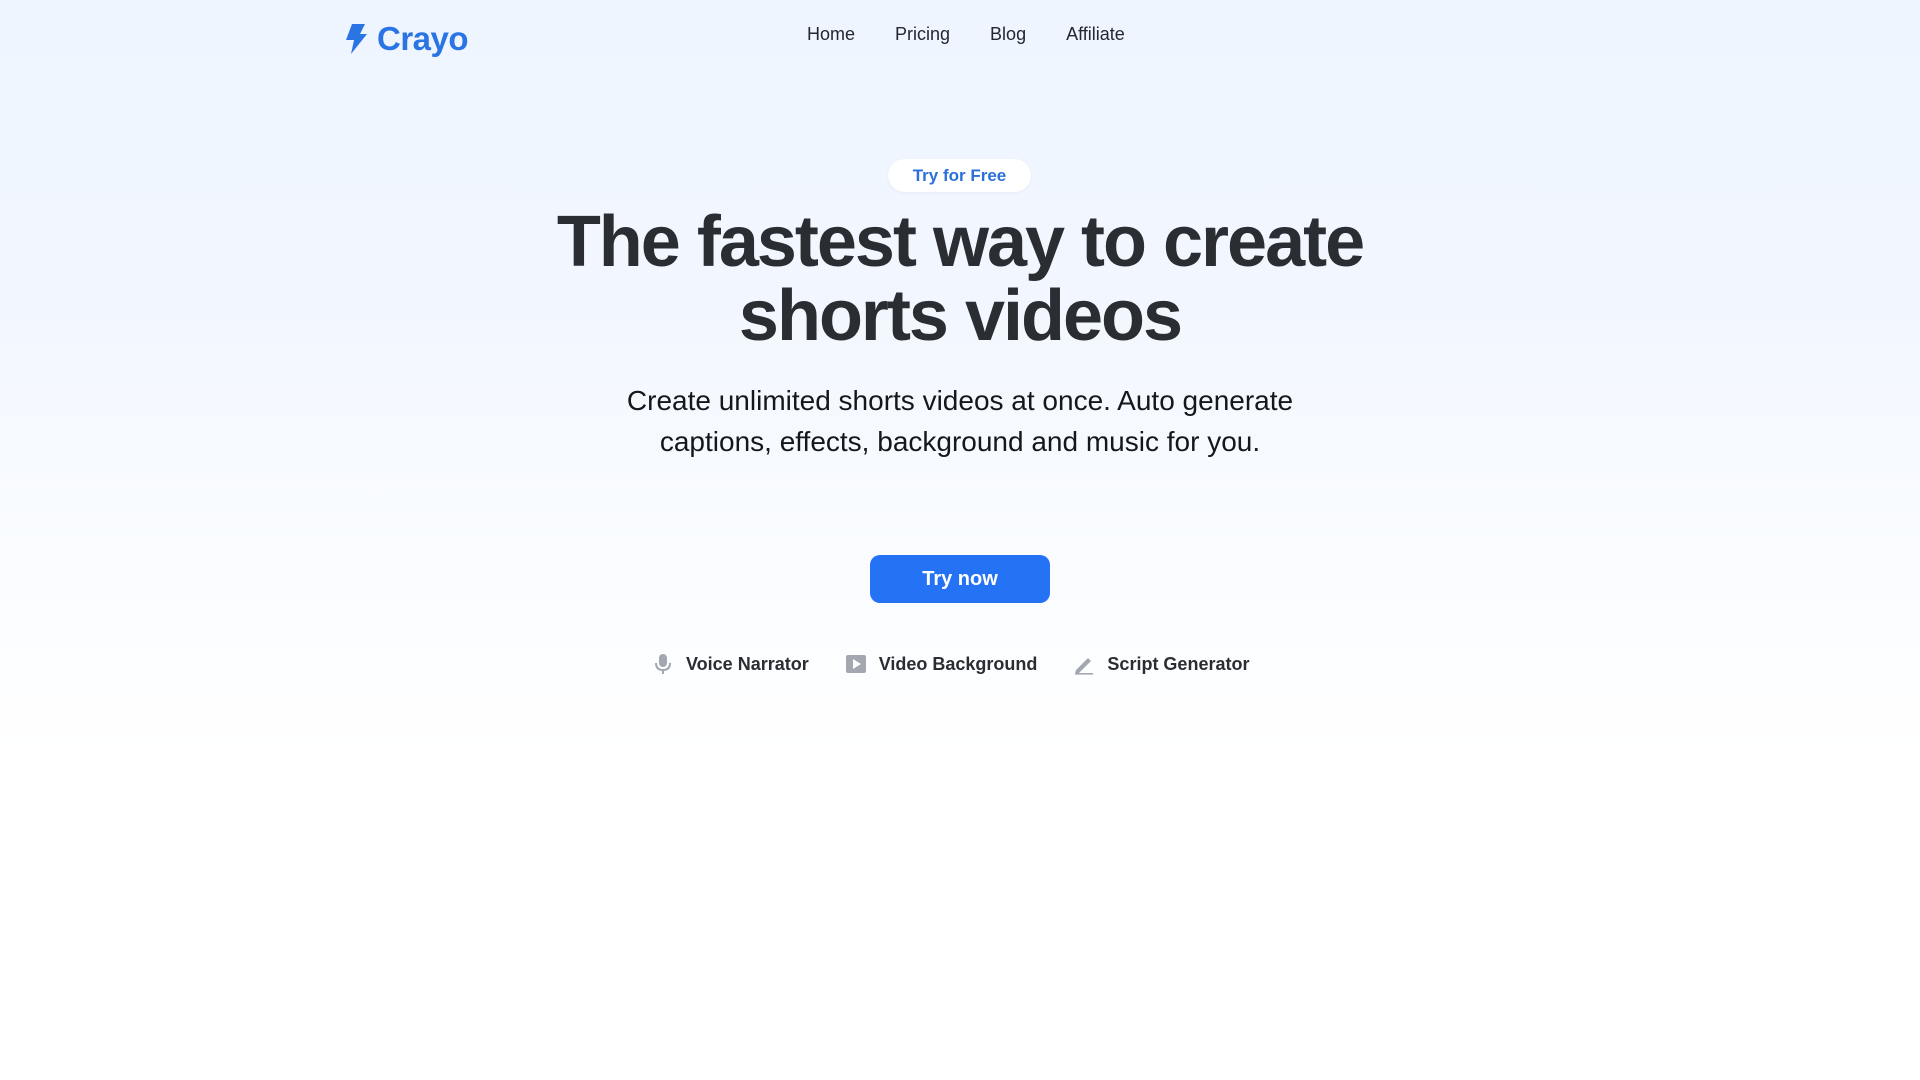 Image resolution: width=1920 pixels, height=1080 pixels. I want to click on hero-headline: The fastest way to create shorts videos, so click(960, 279).